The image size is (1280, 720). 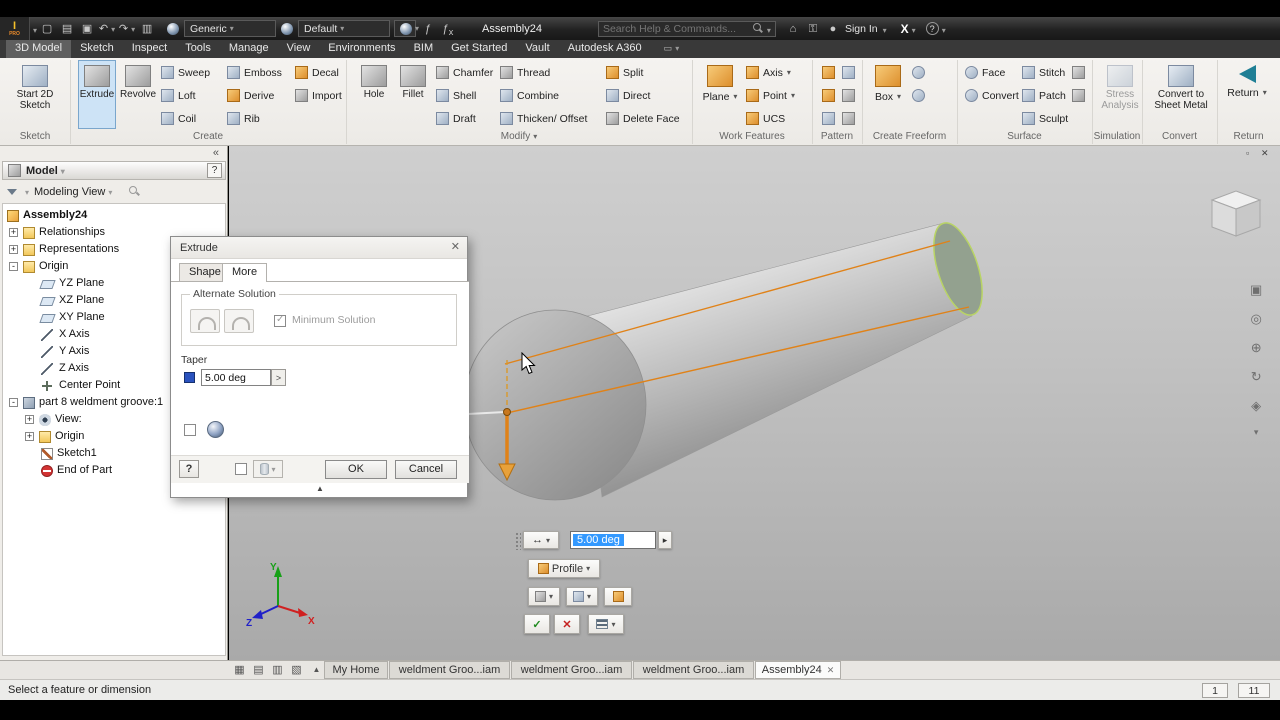 I want to click on nav-zoom-icon: ⊕, so click(x=1256, y=348).